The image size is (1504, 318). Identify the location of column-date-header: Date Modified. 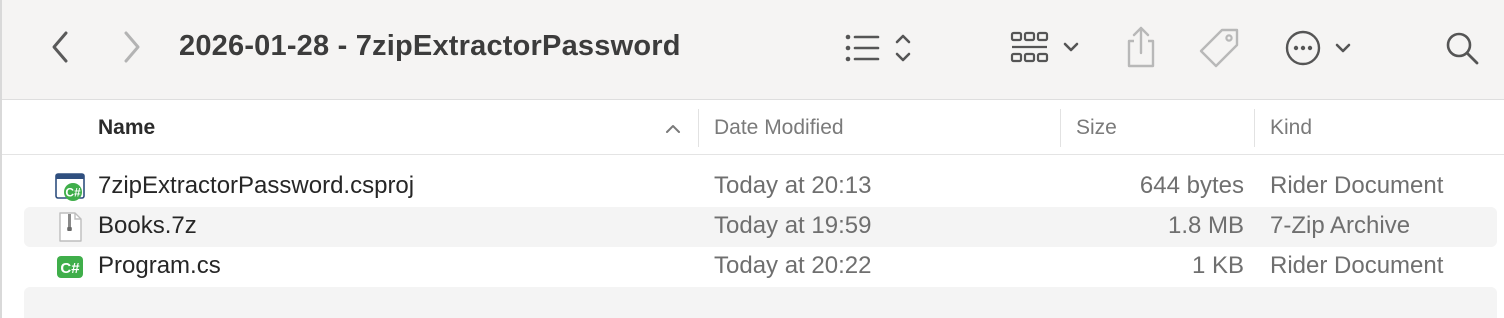
(779, 128).